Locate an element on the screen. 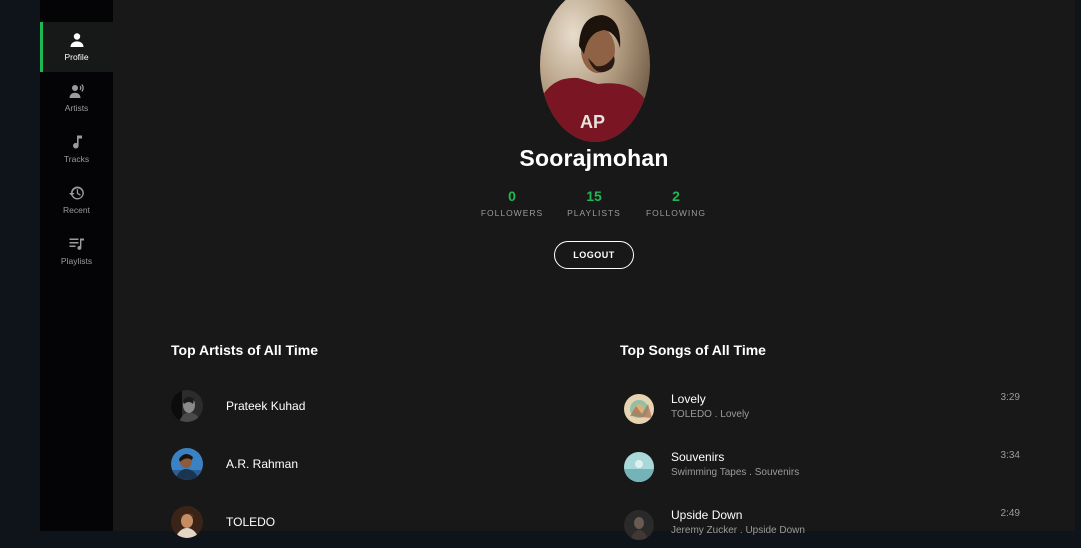  sidebar-item-label: Artists is located at coordinates (76, 108).